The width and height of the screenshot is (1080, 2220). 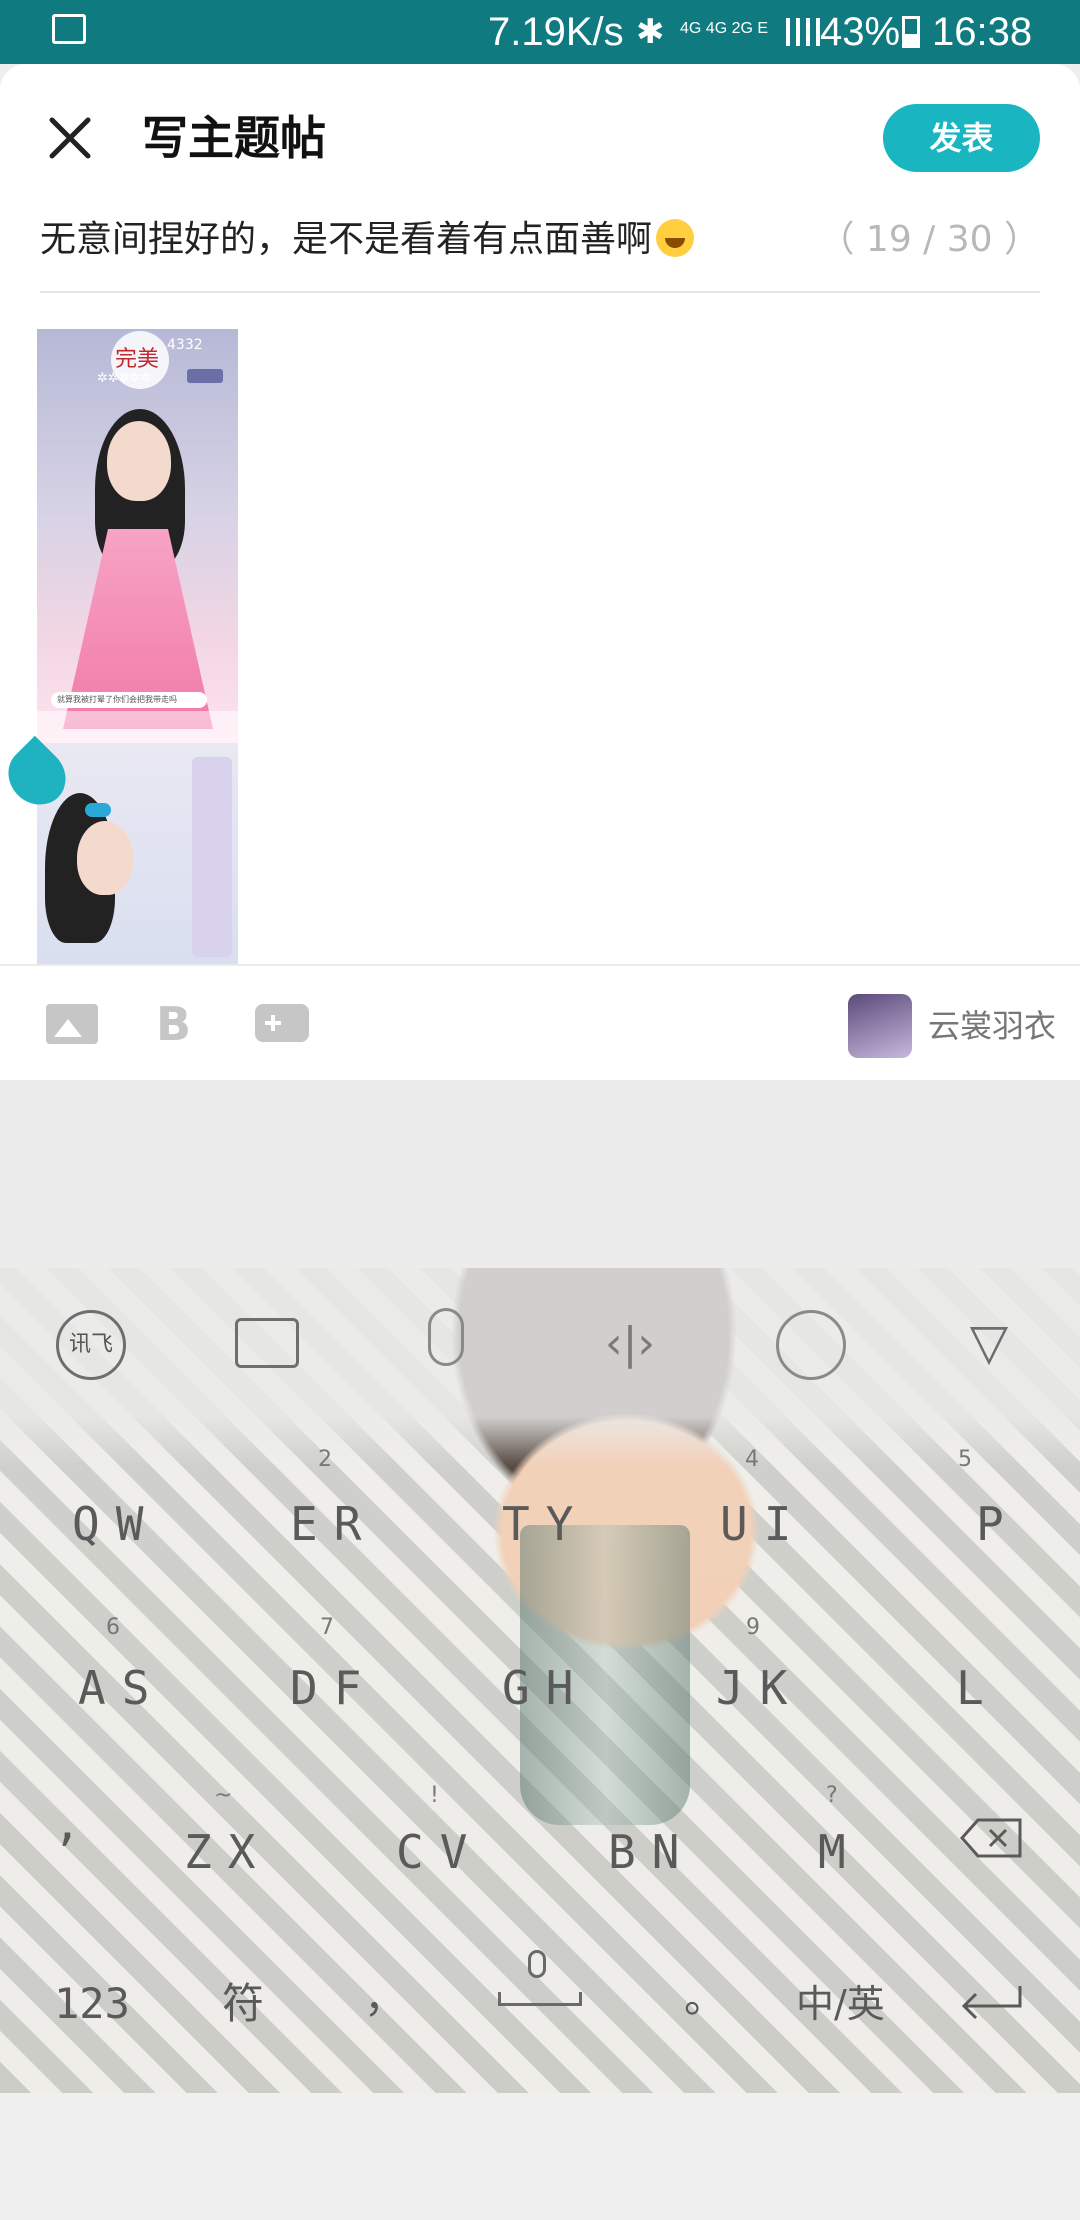 What do you see at coordinates (965, 1459) in the screenshot?
I see `key-sub: 5` at bounding box center [965, 1459].